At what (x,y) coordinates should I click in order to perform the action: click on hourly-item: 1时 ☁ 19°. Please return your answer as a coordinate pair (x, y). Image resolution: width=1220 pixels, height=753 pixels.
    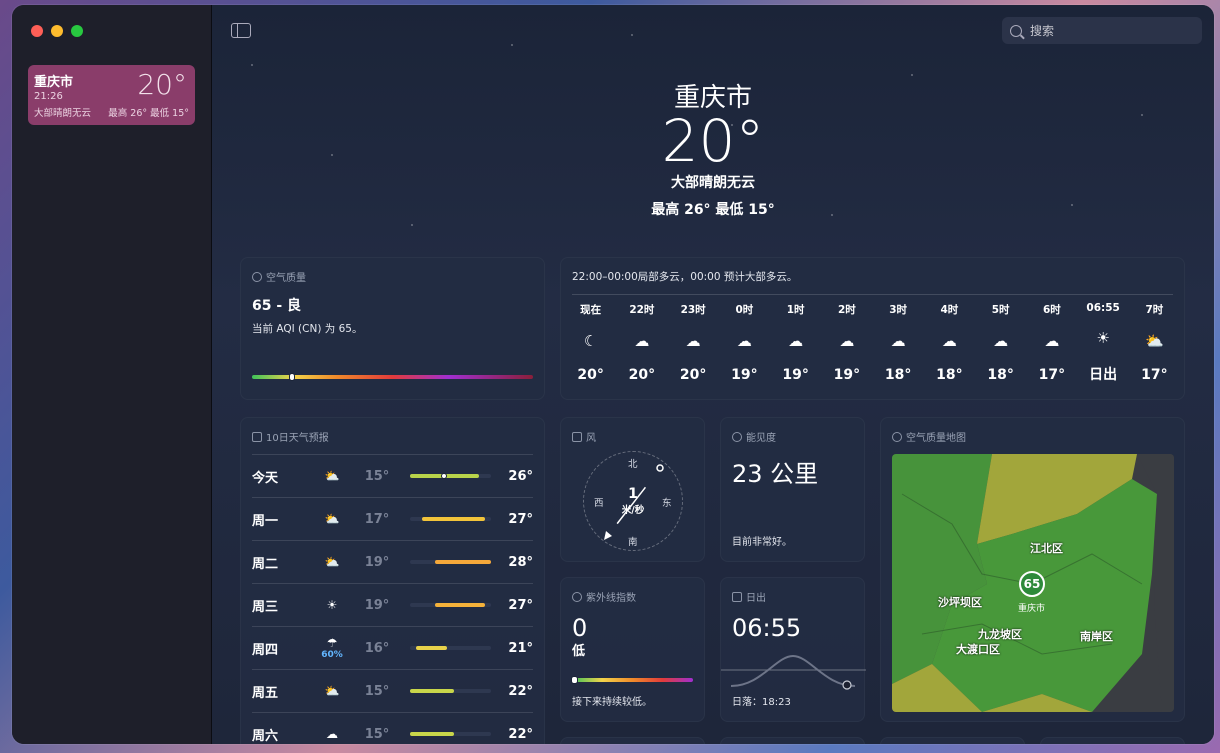
    Looking at the image, I should click on (795, 343).